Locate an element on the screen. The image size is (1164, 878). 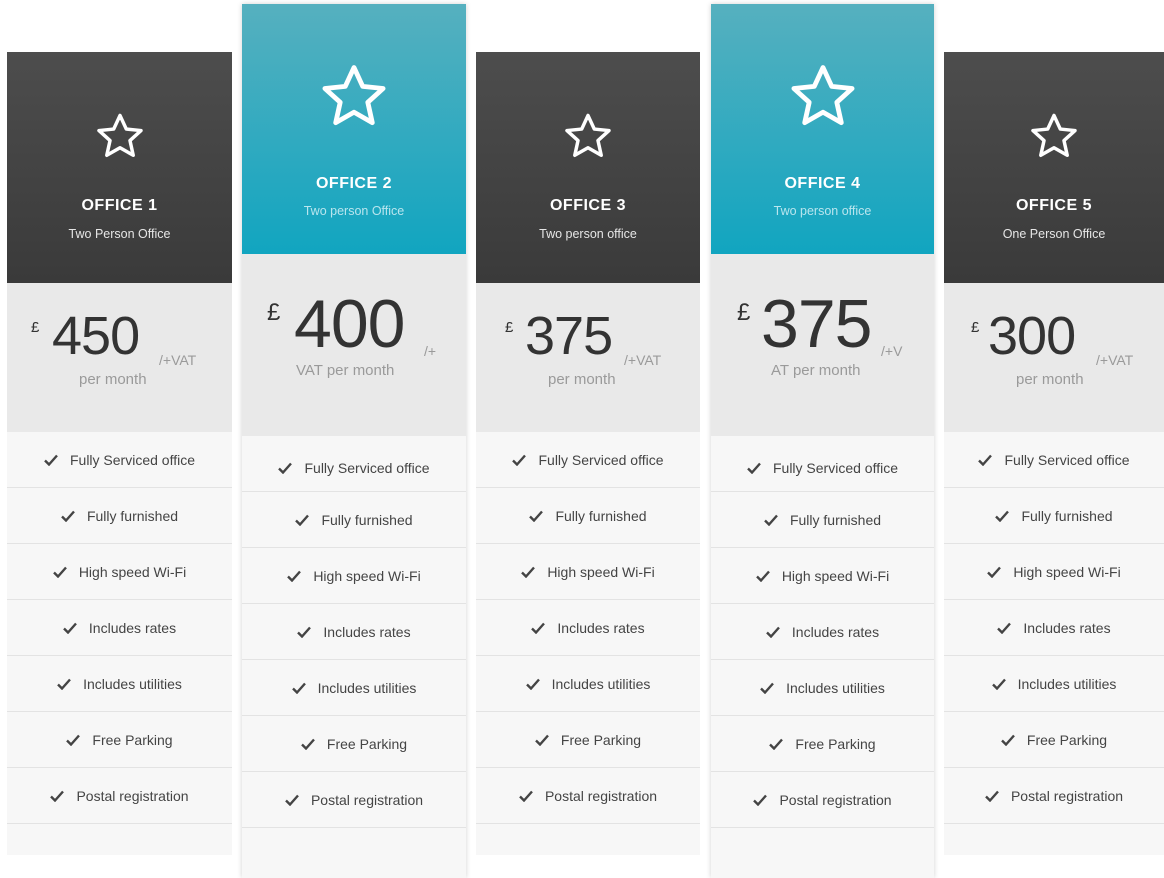
feature-label: Fully Serviced office is located at coordinates (835, 468).